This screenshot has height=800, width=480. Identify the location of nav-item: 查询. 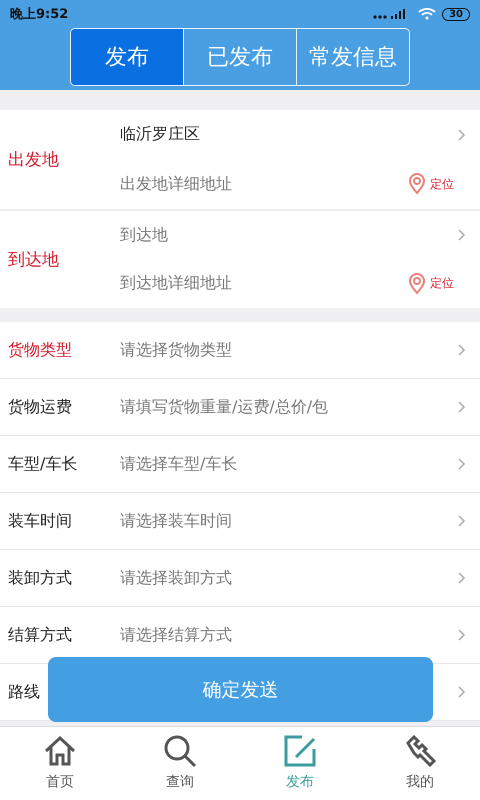
(180, 763).